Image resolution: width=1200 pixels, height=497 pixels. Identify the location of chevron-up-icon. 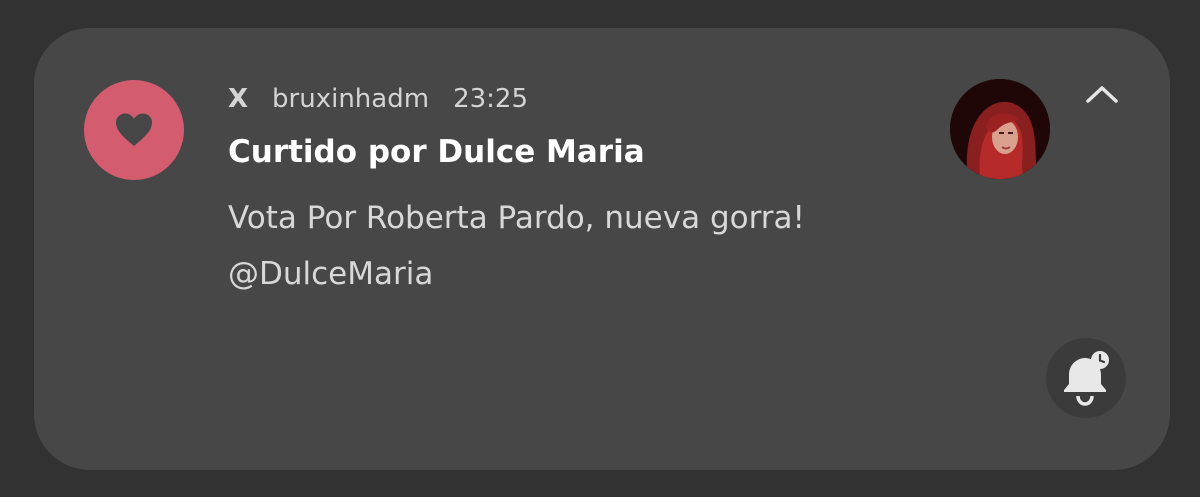
(1102, 94).